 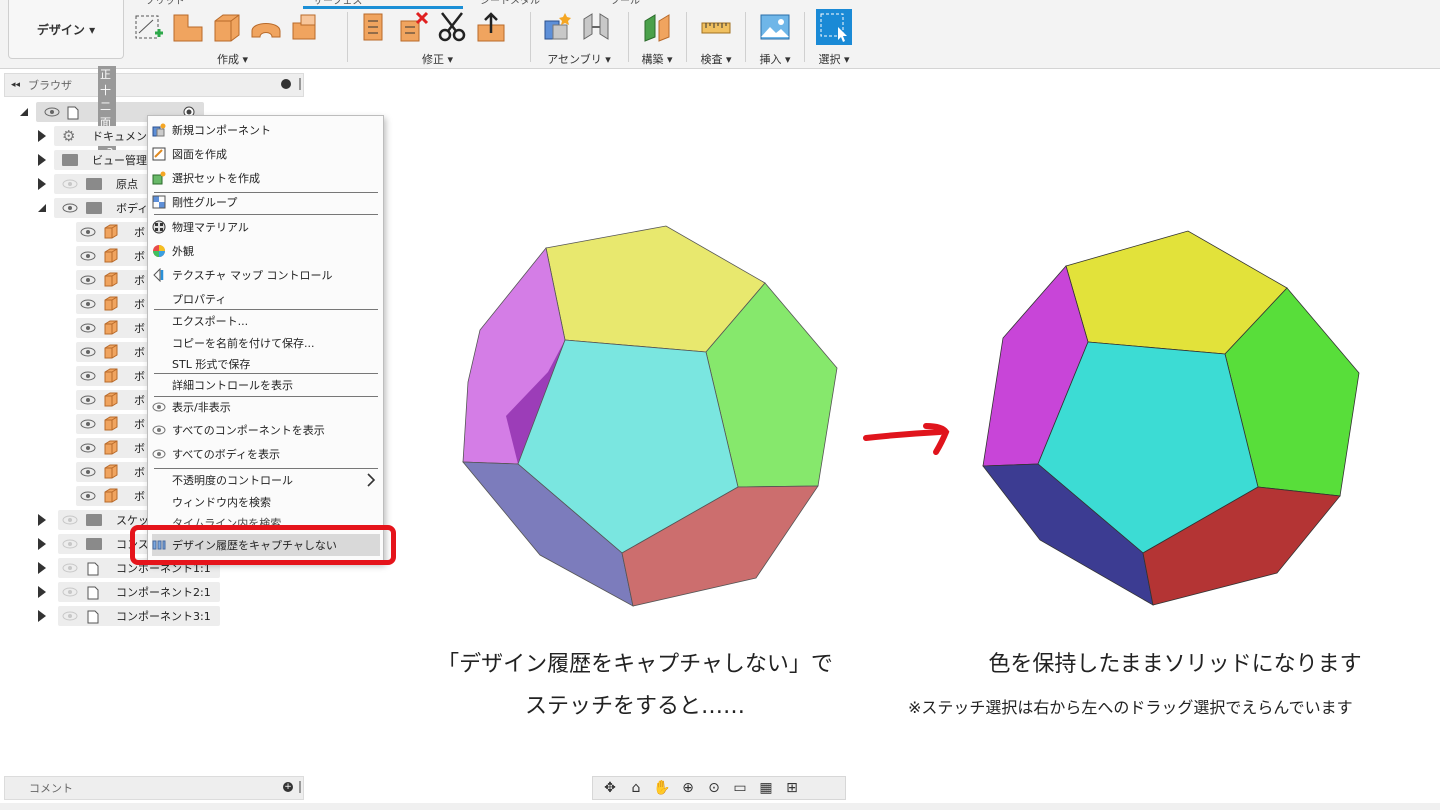 What do you see at coordinates (266, 430) in the screenshot?
I see `context-menu-item: すべてのコンポーネントを表示` at bounding box center [266, 430].